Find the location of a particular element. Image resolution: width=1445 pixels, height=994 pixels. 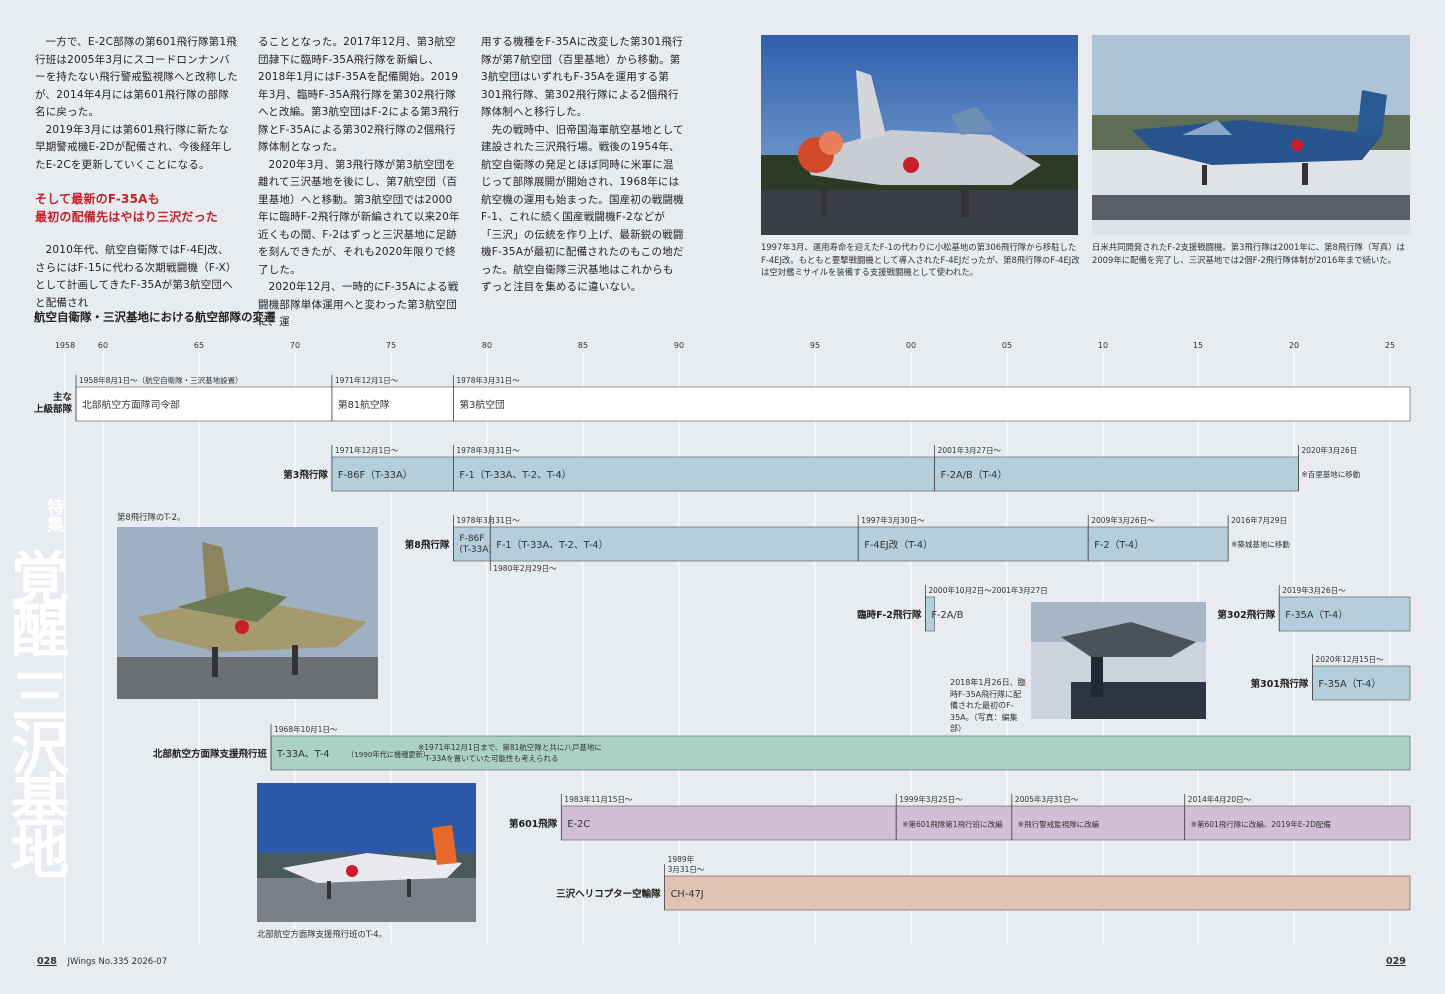

segment-date: 1983年11月15日～ is located at coordinates (598, 799).